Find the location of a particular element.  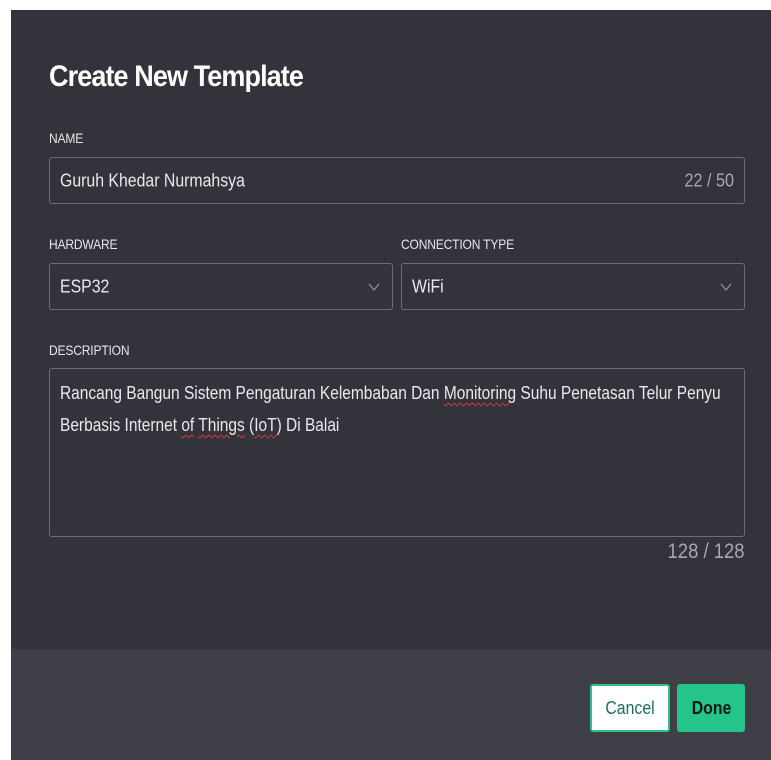

cancel-button: Cancel is located at coordinates (630, 708).